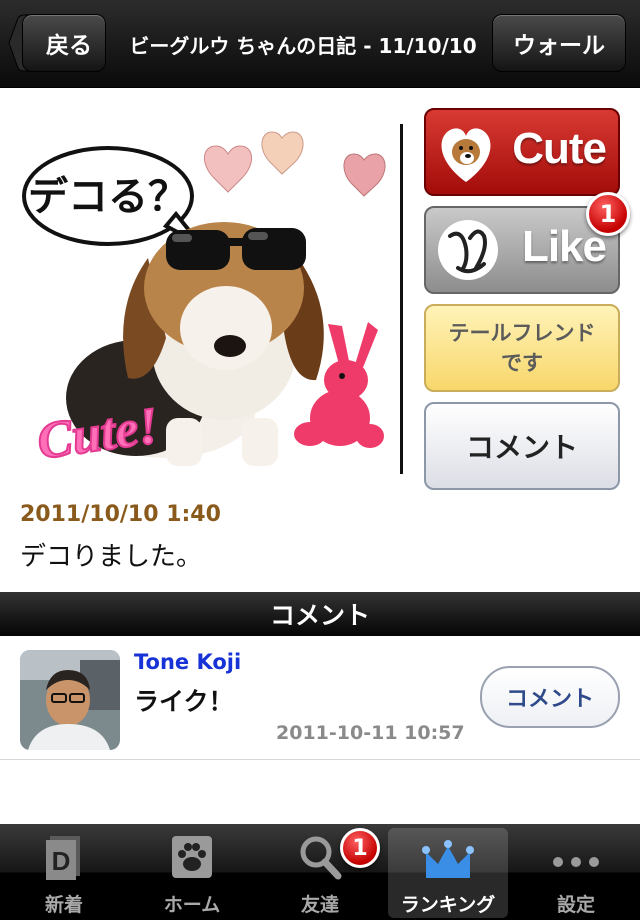 The width and height of the screenshot is (640, 920). I want to click on cute-stamp: Cute!, so click(98, 433).